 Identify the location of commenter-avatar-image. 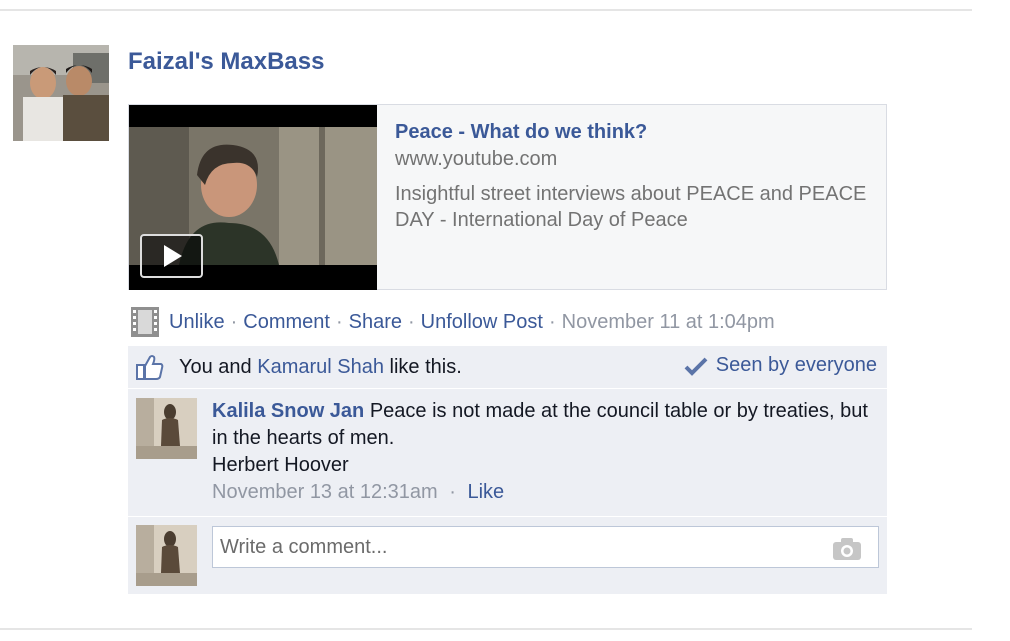
(166, 428).